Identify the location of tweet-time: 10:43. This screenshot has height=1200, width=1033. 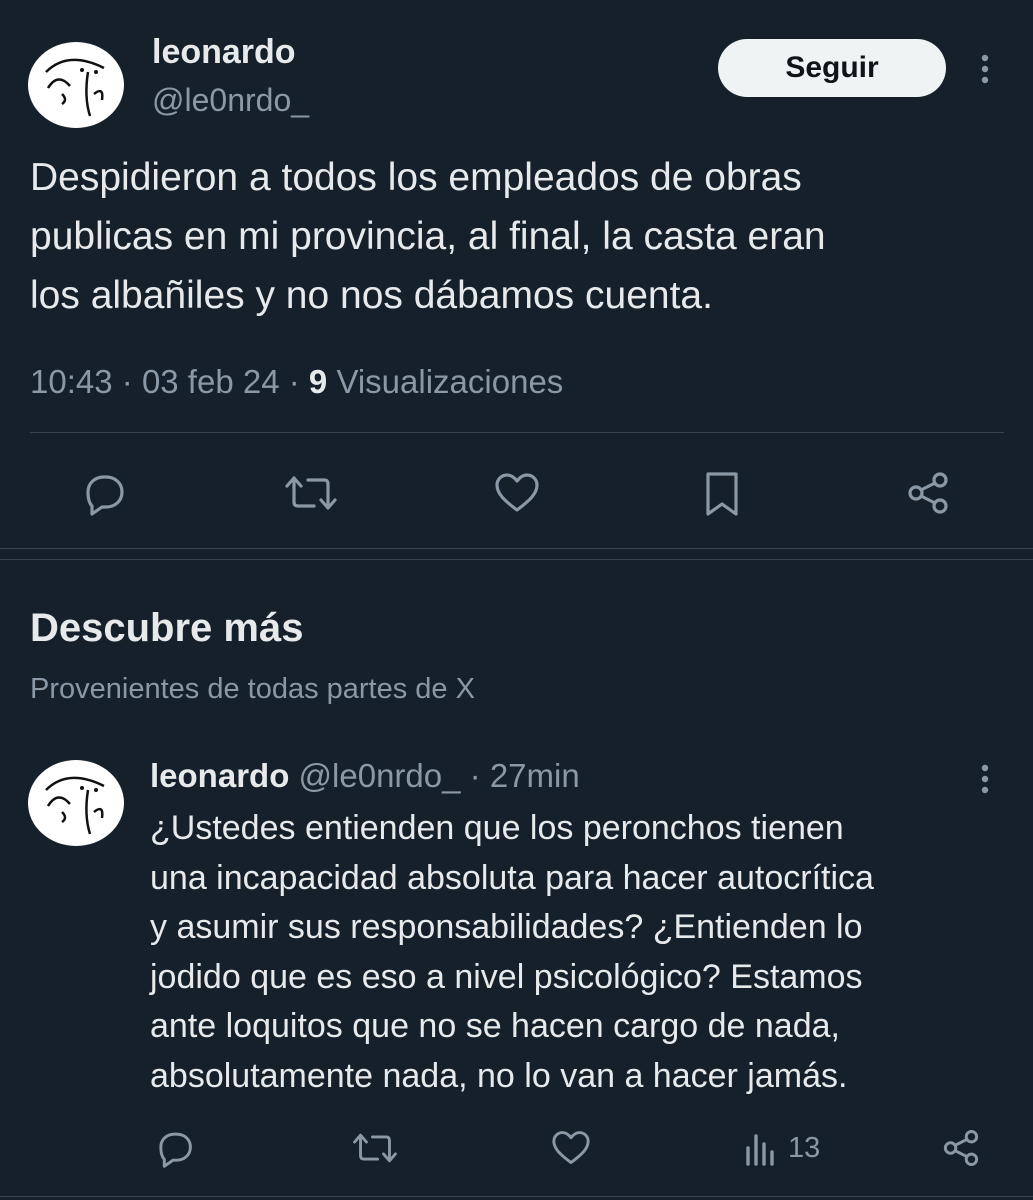
(71, 381).